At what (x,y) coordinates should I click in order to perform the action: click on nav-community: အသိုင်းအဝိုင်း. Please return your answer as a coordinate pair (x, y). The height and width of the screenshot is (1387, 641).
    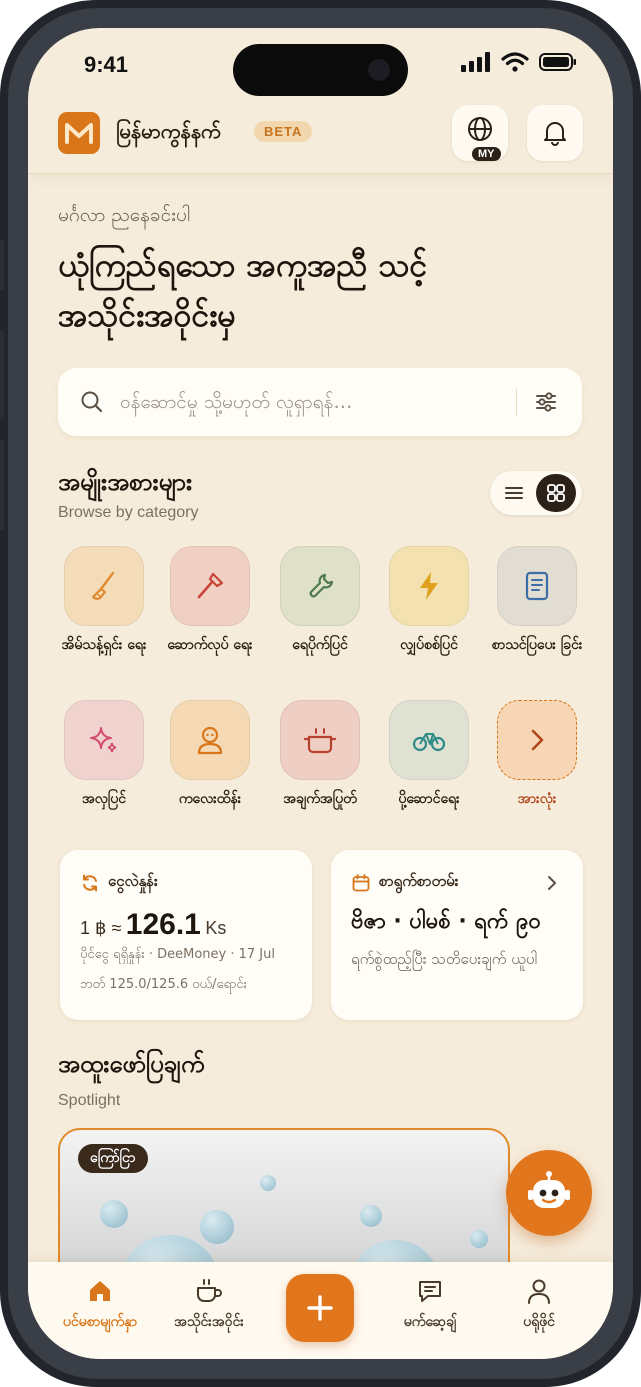
    Looking at the image, I should click on (209, 1304).